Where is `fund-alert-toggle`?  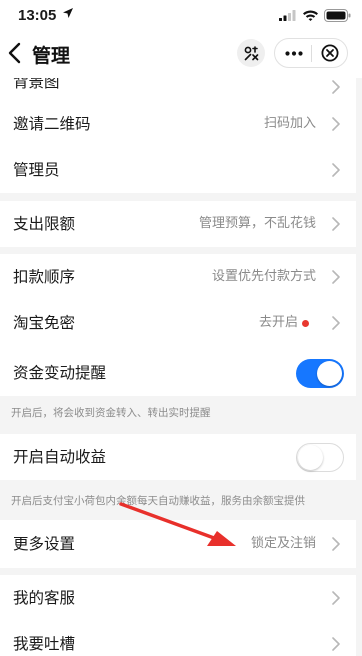
fund-alert-toggle is located at coordinates (320, 373).